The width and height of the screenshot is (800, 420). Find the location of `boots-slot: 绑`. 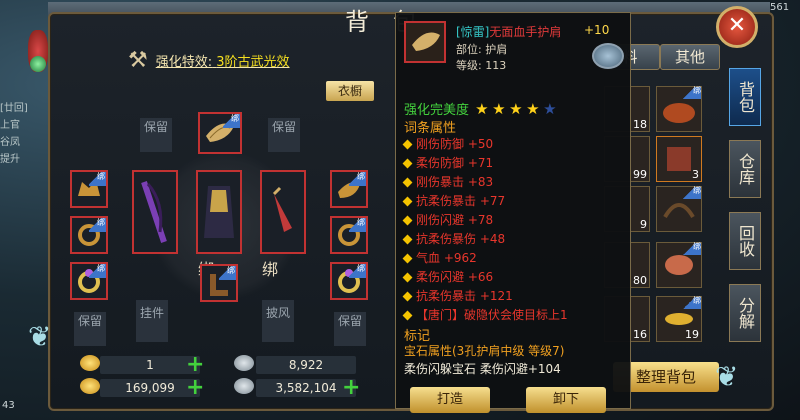

boots-slot: 绑 is located at coordinates (219, 283).